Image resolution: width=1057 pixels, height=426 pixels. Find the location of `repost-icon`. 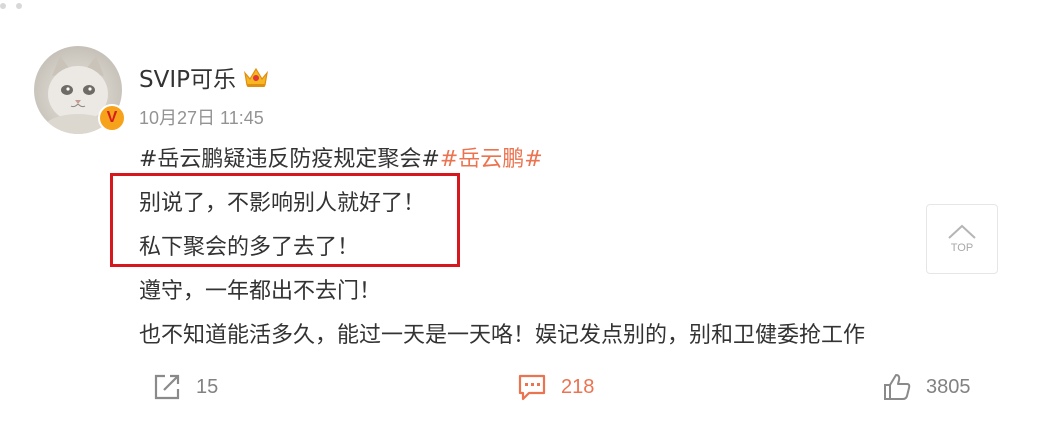

repost-icon is located at coordinates (167, 387).